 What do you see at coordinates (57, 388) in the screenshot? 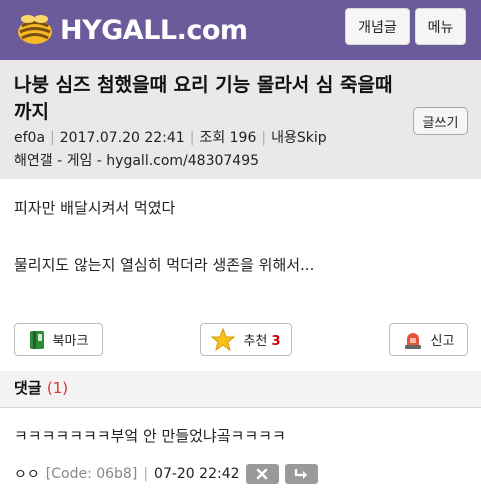
I see `comment-count: (1)` at bounding box center [57, 388].